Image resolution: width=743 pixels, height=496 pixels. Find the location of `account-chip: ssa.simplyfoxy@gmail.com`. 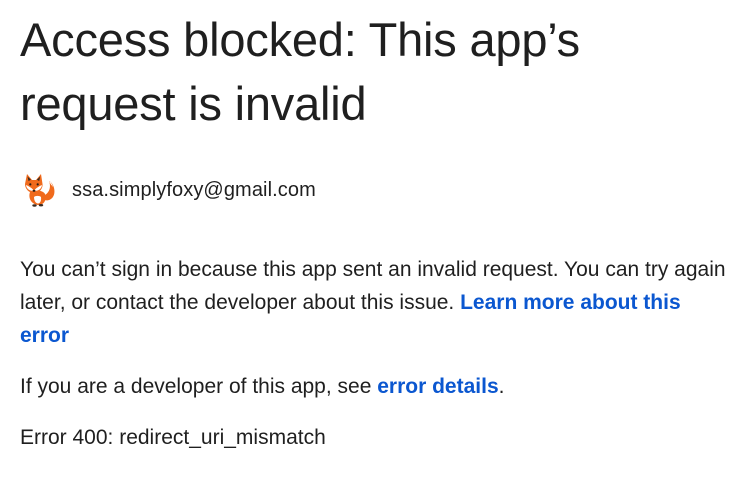

account-chip: ssa.simplyfoxy@gmail.com is located at coordinates (375, 190).